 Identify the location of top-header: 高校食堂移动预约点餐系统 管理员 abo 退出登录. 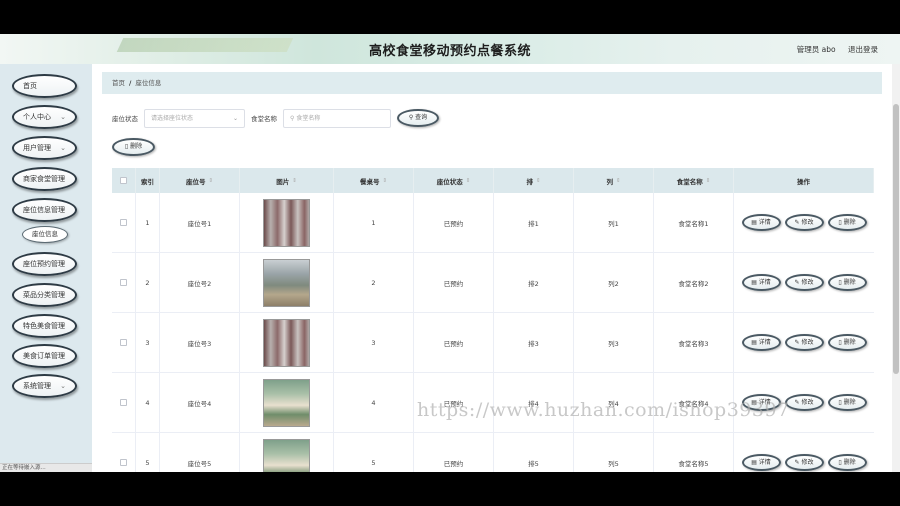
(450, 49).